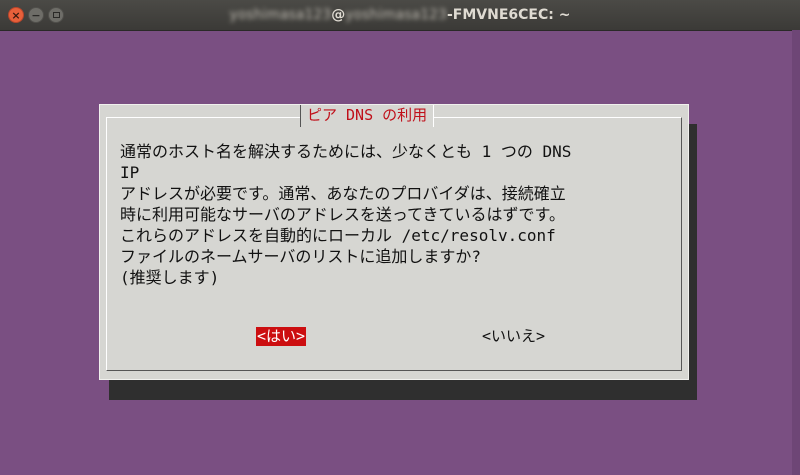 Image resolution: width=800 pixels, height=475 pixels. Describe the element at coordinates (170, 277) in the screenshot. I see `message-line: (推奨します)` at that location.